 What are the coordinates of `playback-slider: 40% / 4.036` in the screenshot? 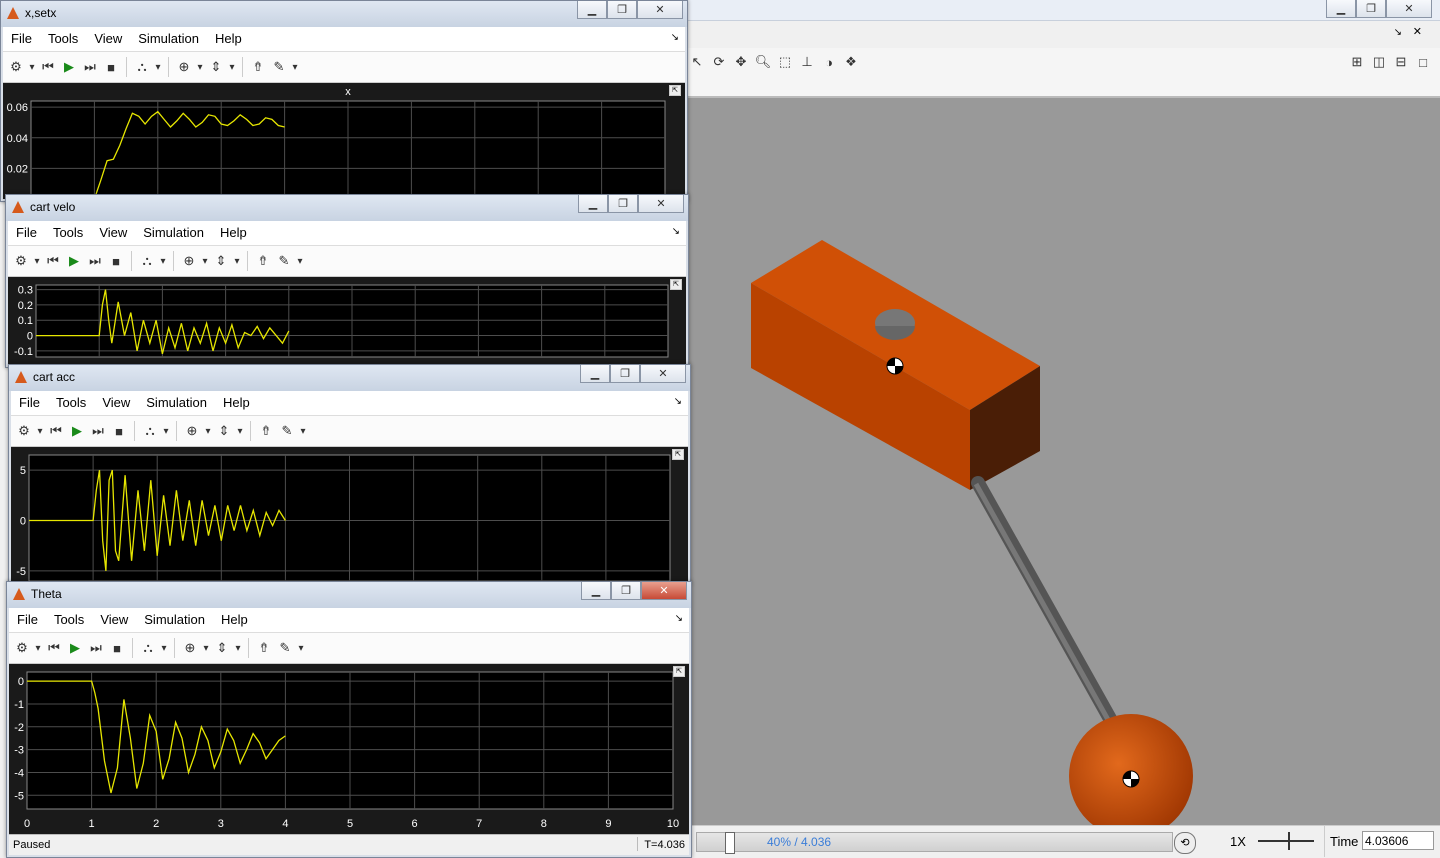 It's located at (934, 843).